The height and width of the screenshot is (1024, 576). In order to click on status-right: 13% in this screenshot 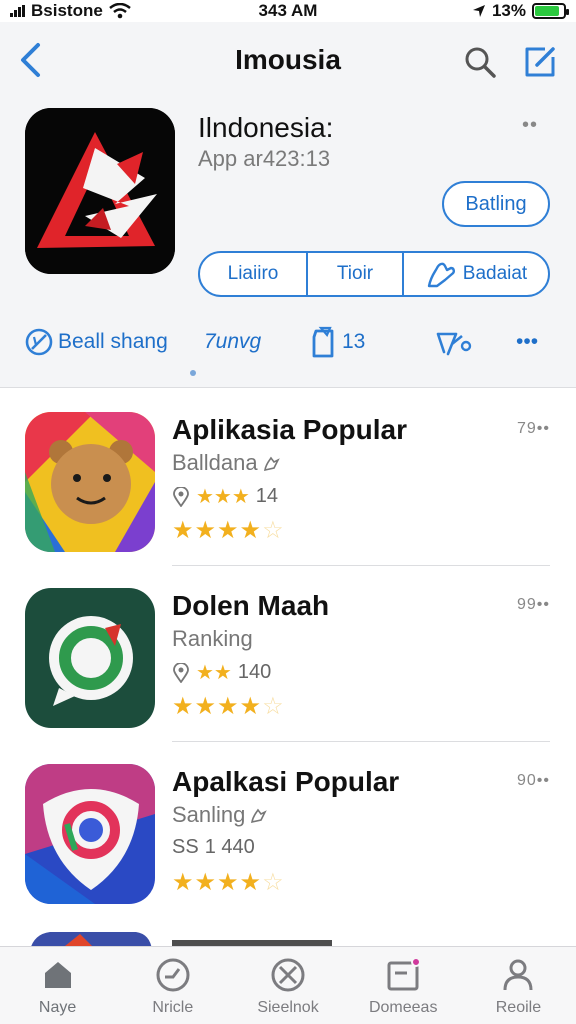, I will do `click(520, 11)`.